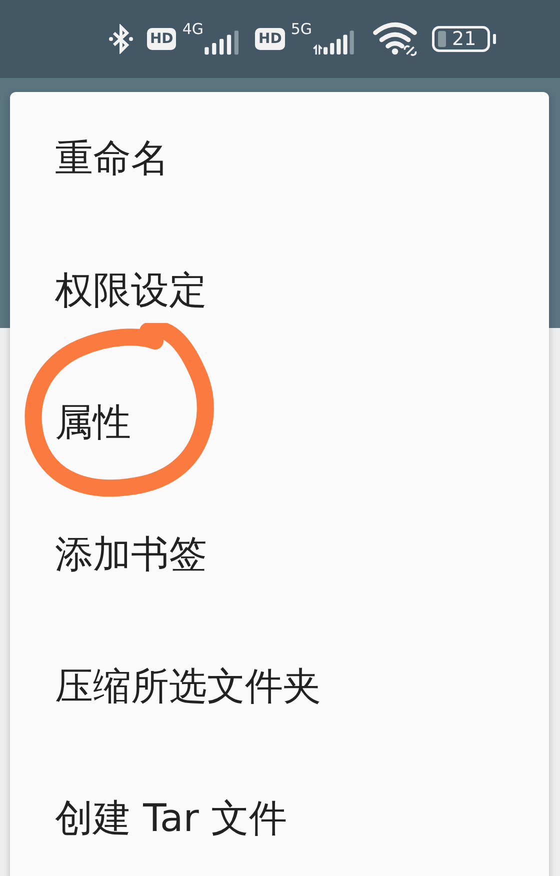 This screenshot has height=876, width=560. I want to click on network-type: 4G, so click(193, 29).